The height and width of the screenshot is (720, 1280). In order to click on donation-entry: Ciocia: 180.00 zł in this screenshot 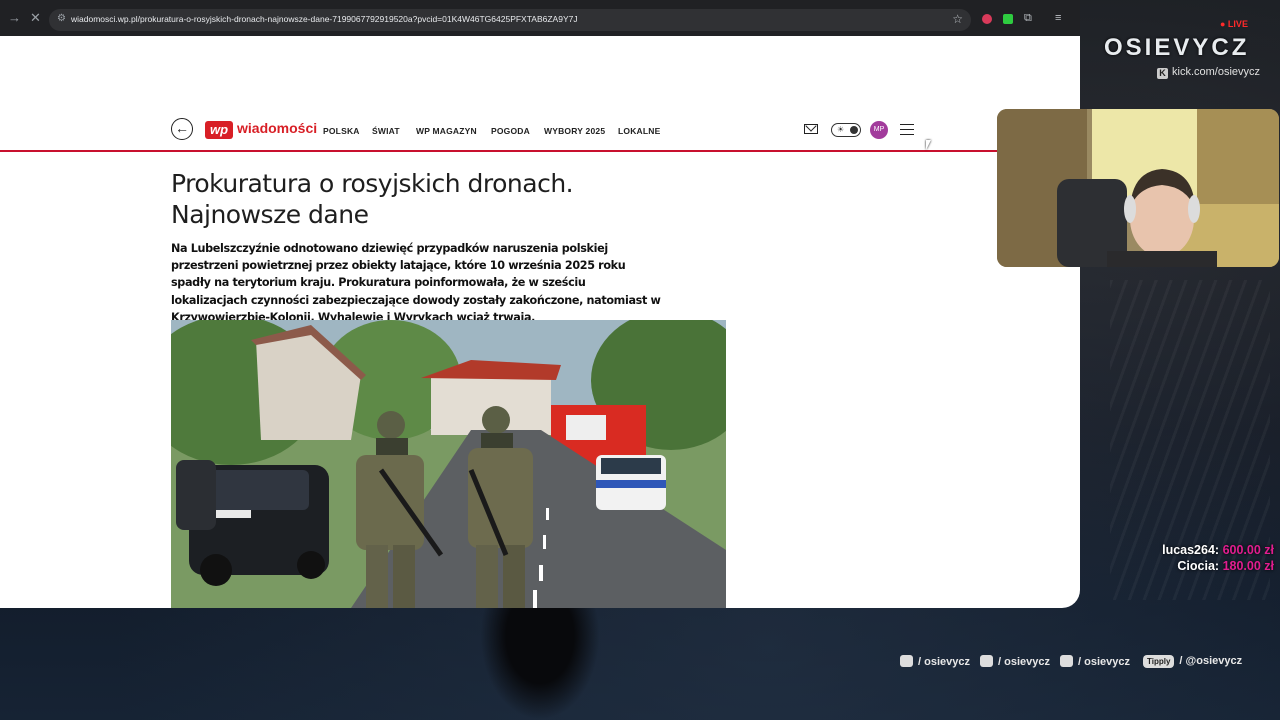, I will do `click(1218, 567)`.